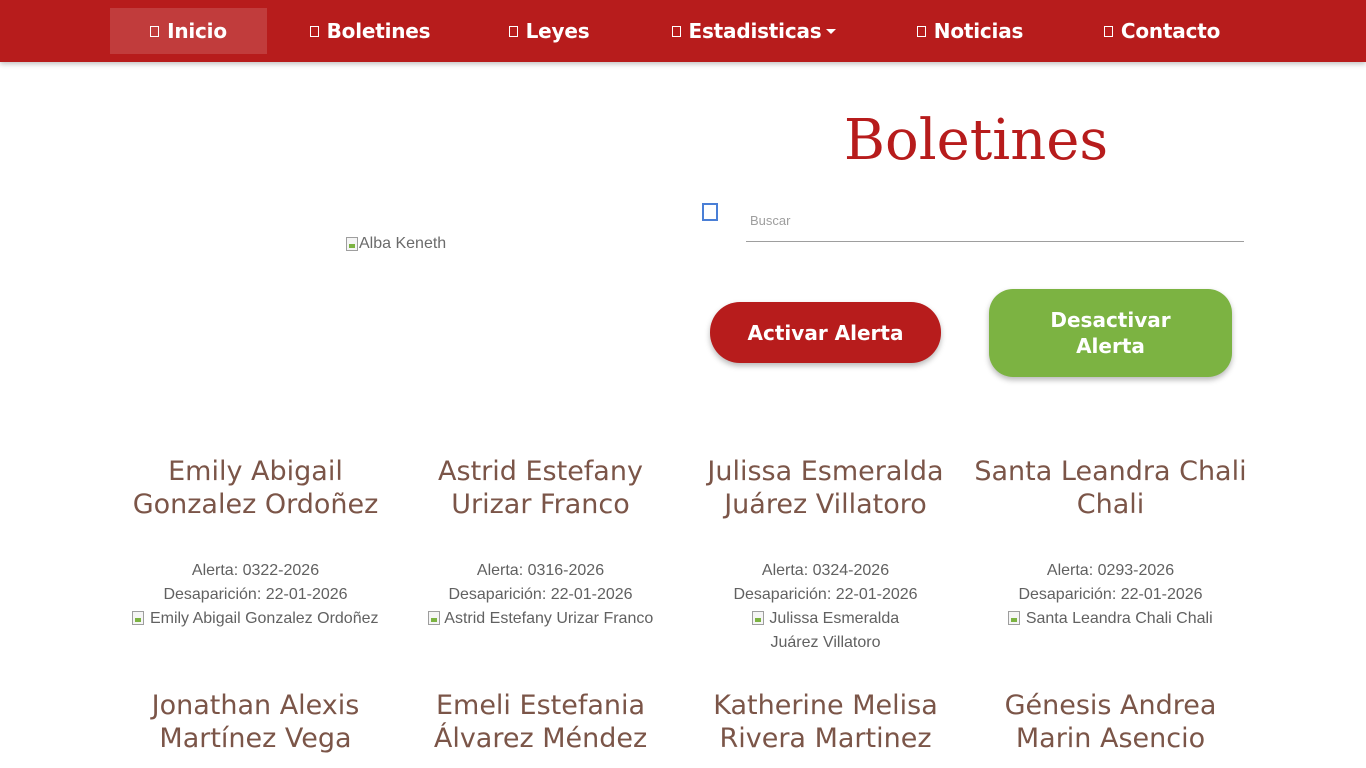 The width and height of the screenshot is (1366, 768). I want to click on bulletin-card: Jonathan Alexis Martínez Vega, so click(255, 722).